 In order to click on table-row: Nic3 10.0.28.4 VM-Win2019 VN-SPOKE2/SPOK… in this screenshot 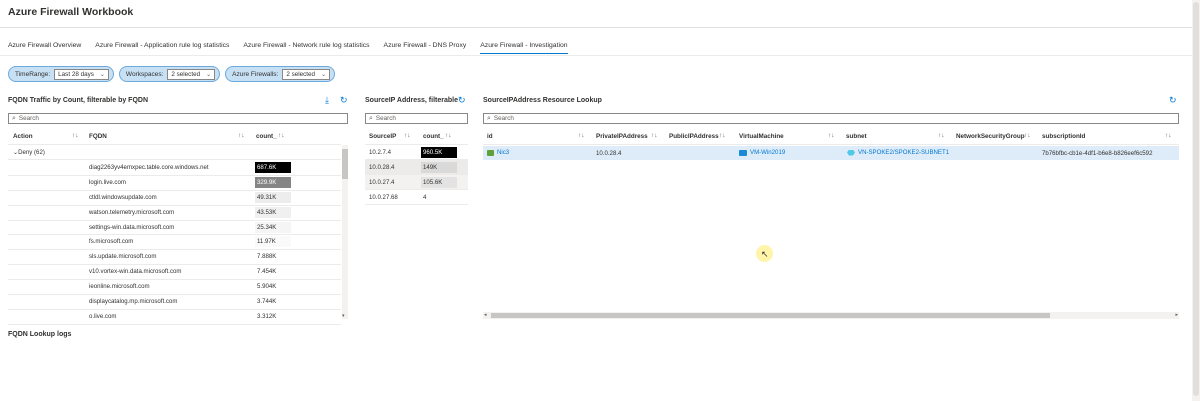, I will do `click(831, 153)`.